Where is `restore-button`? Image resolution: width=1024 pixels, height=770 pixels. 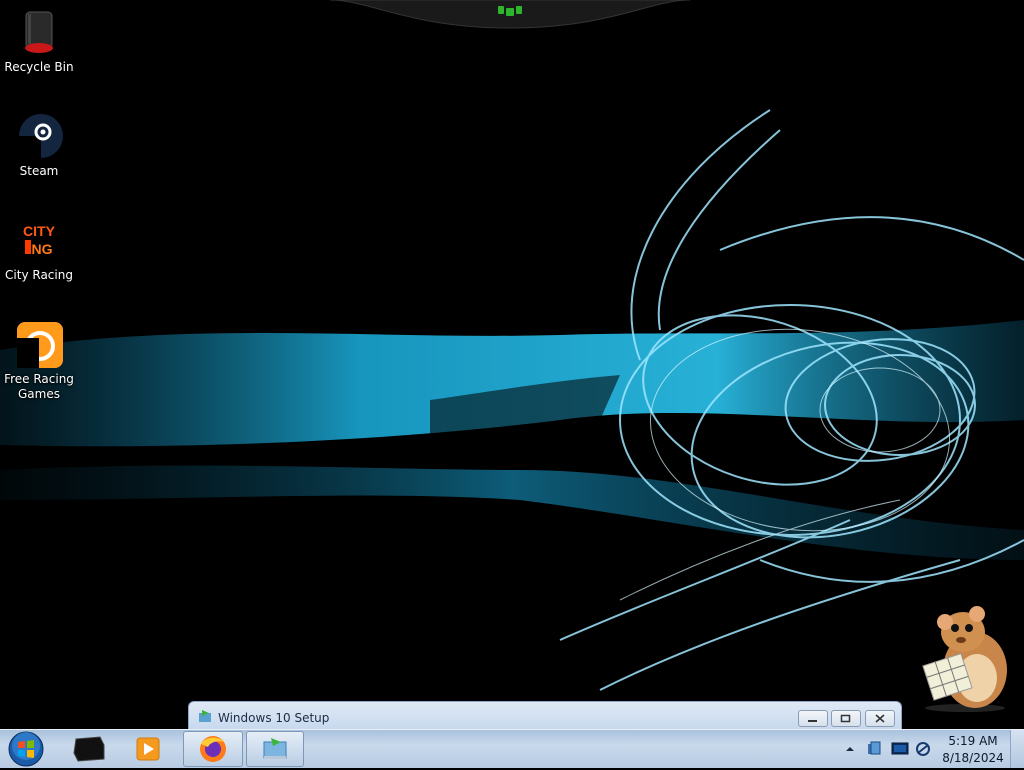 restore-button is located at coordinates (846, 718).